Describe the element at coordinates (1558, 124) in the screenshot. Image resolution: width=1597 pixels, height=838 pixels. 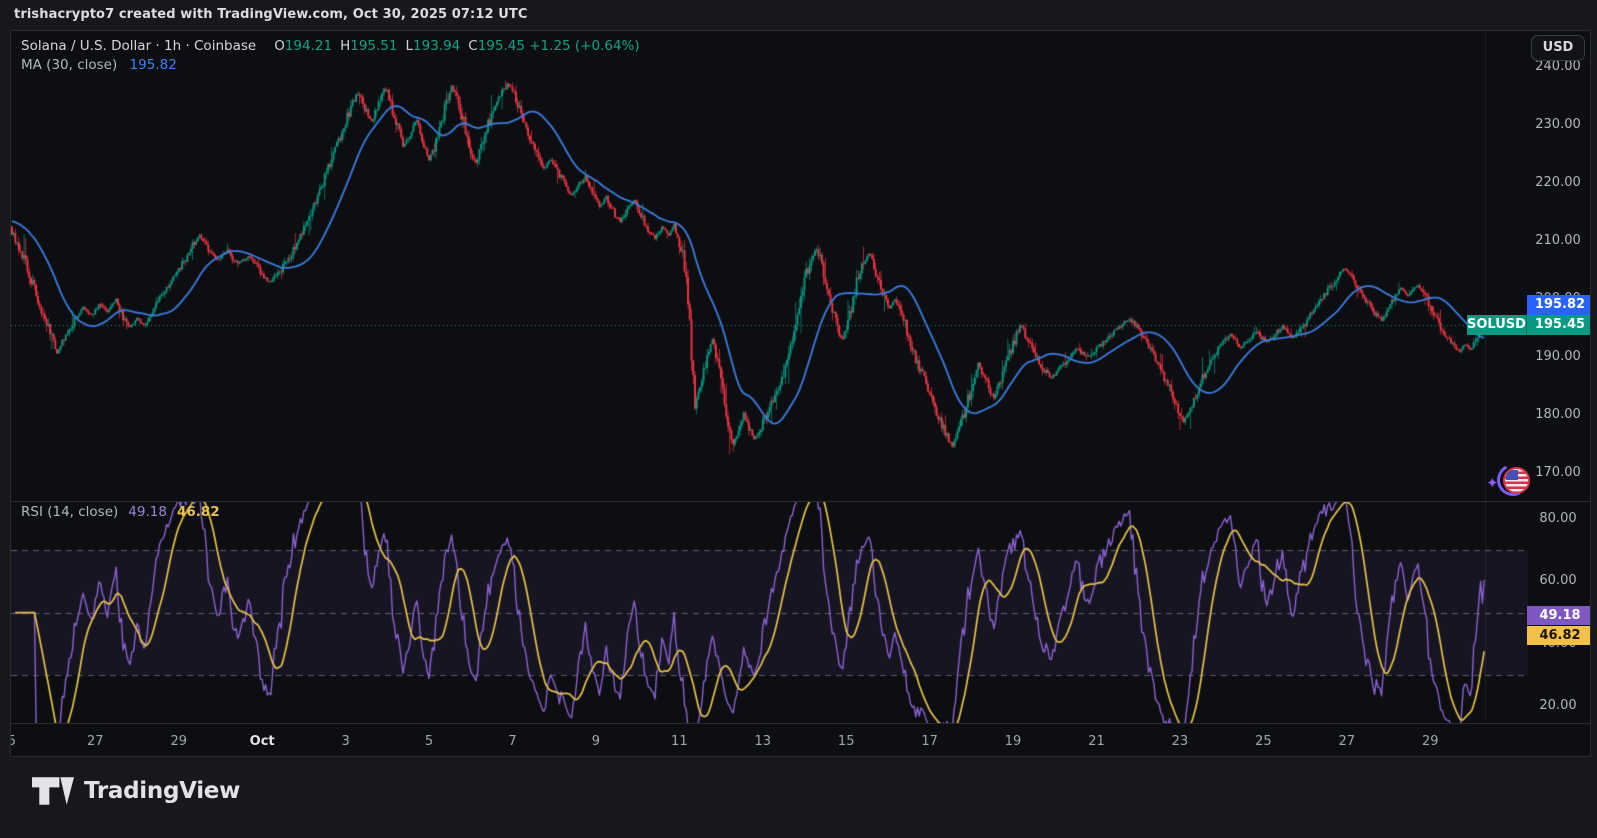
I see `price-tick: 230.00` at that location.